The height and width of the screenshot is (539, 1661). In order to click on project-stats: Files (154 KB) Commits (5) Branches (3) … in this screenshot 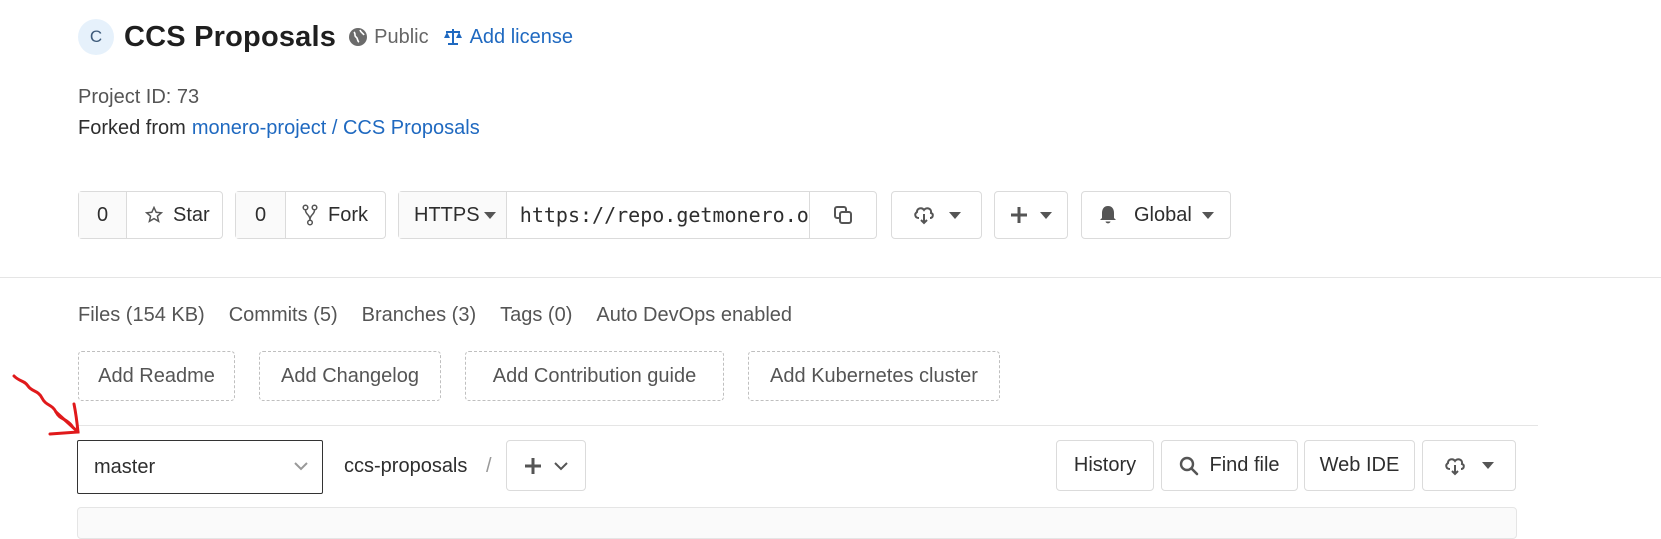, I will do `click(447, 315)`.